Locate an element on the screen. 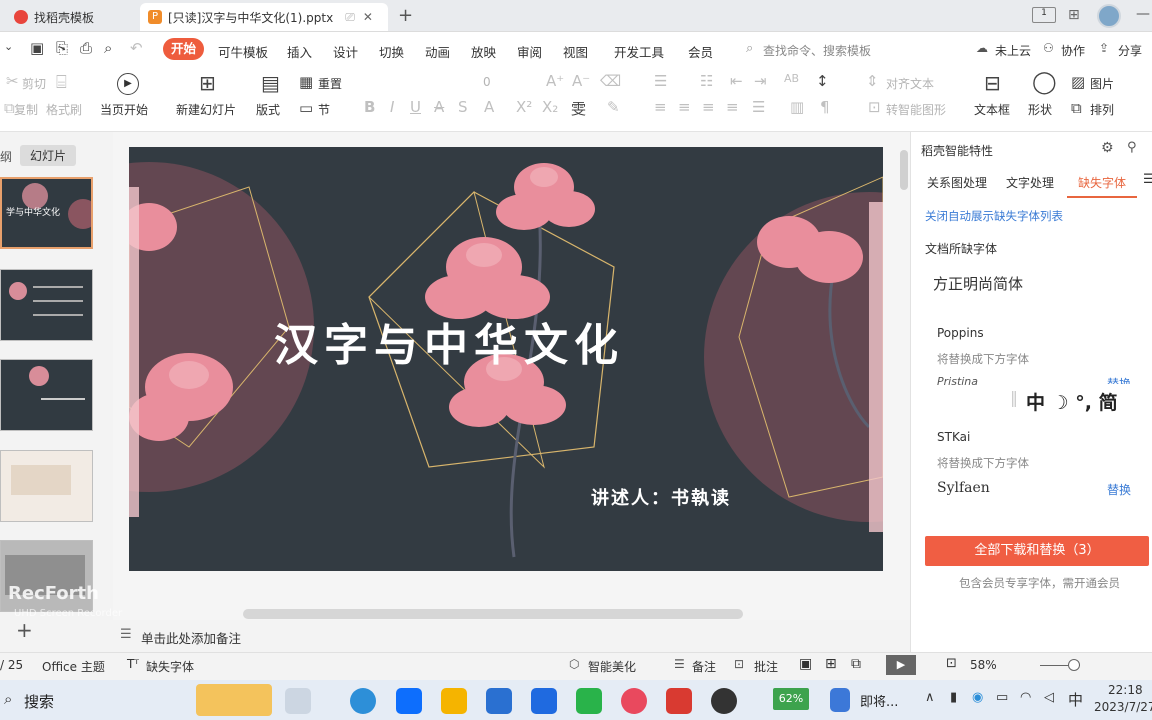 The image size is (1152, 720). font-color-icon: A is located at coordinates (489, 107).